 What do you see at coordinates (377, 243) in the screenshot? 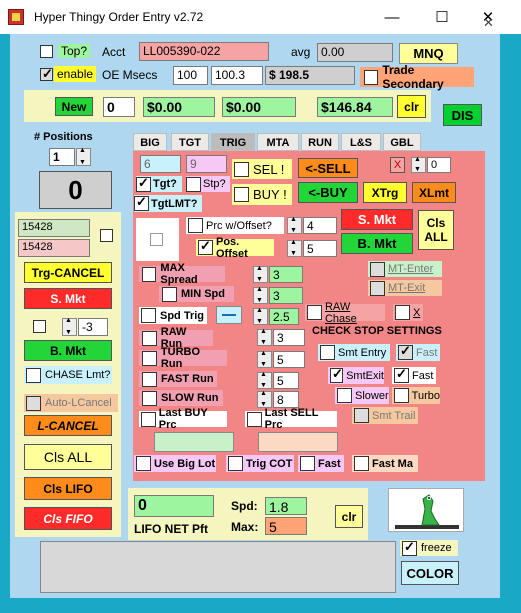
I see `b-mkt-button-trig: B. Mkt` at bounding box center [377, 243].